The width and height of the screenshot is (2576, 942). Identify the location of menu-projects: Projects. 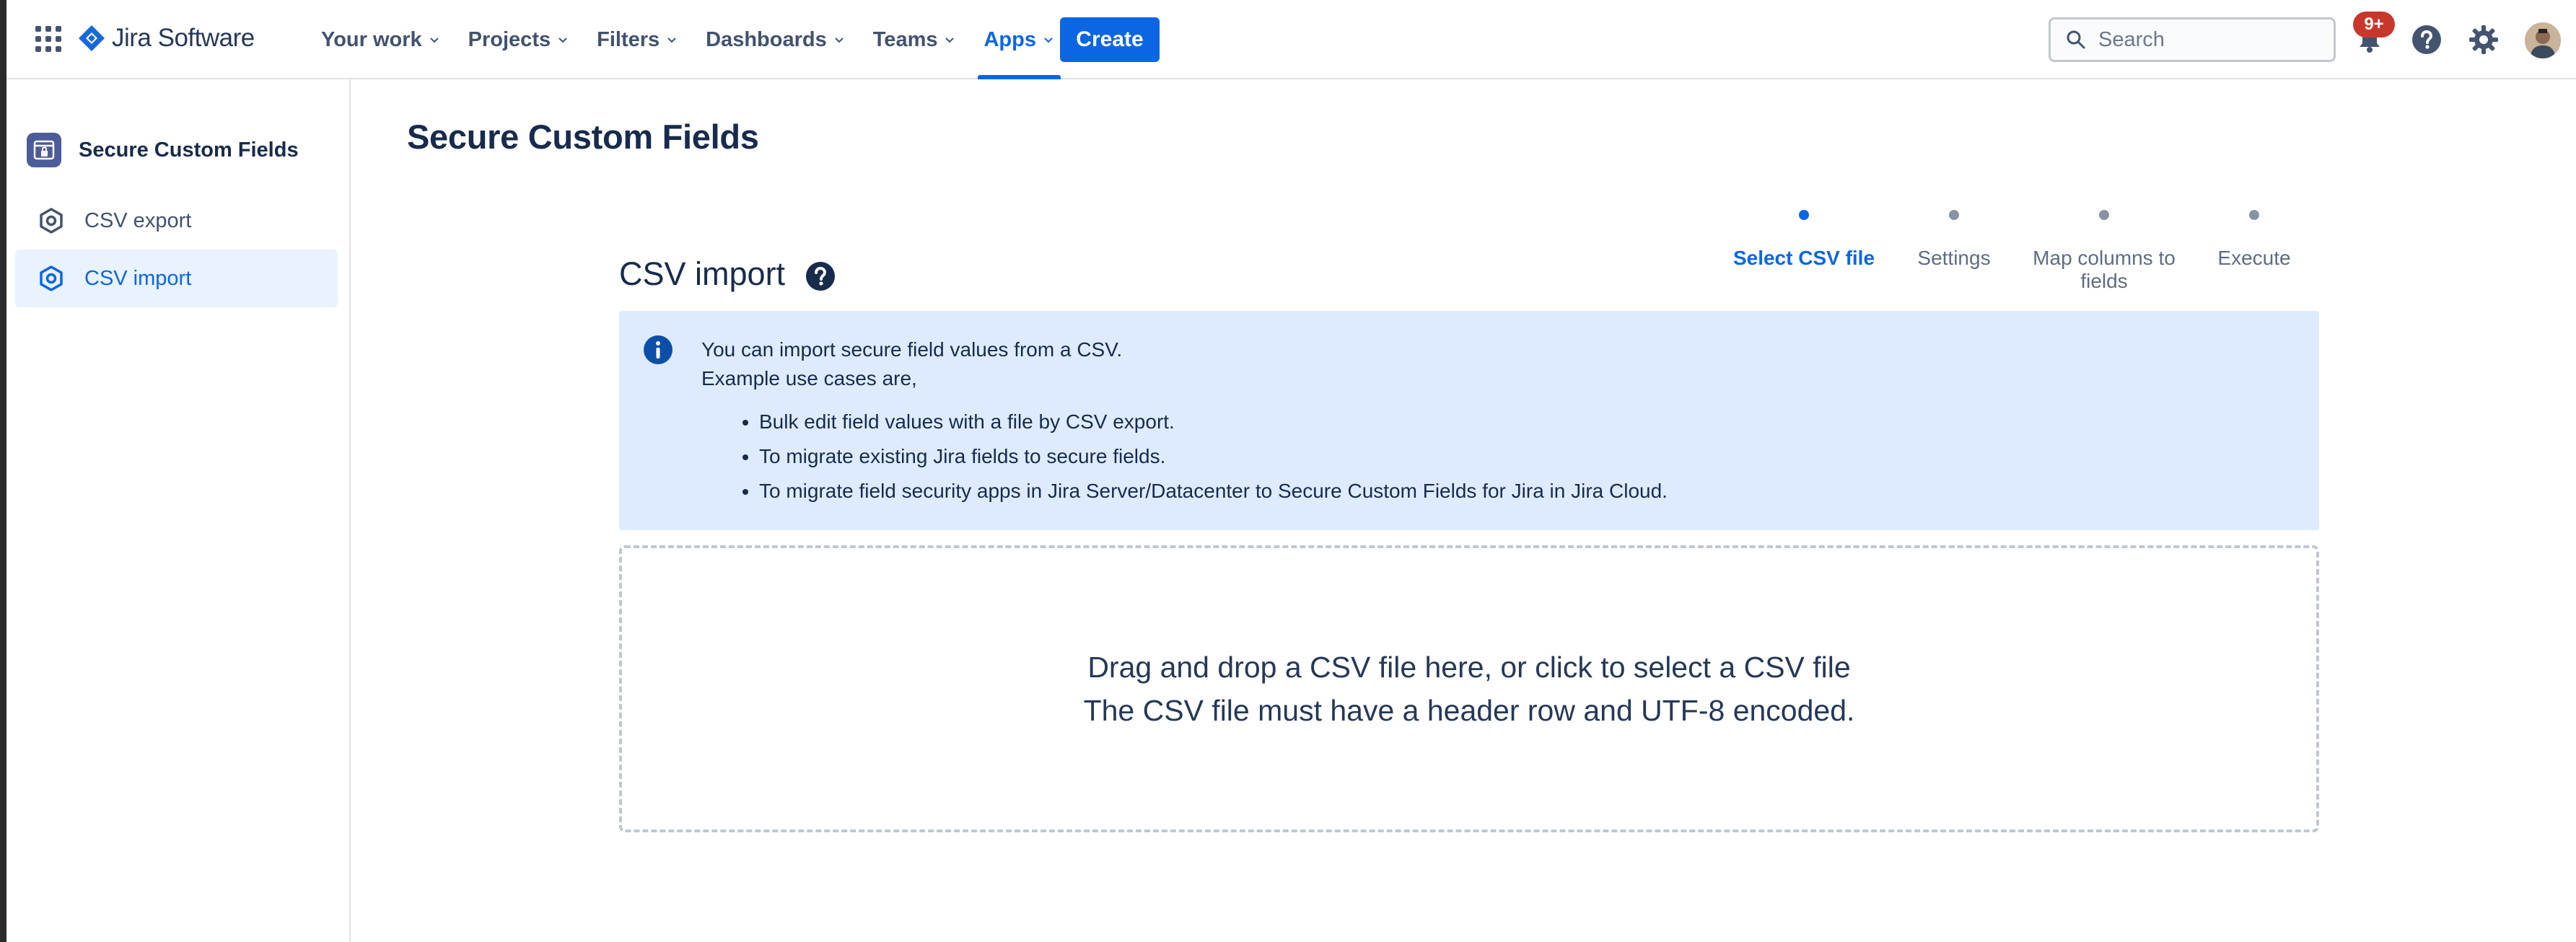
(519, 39).